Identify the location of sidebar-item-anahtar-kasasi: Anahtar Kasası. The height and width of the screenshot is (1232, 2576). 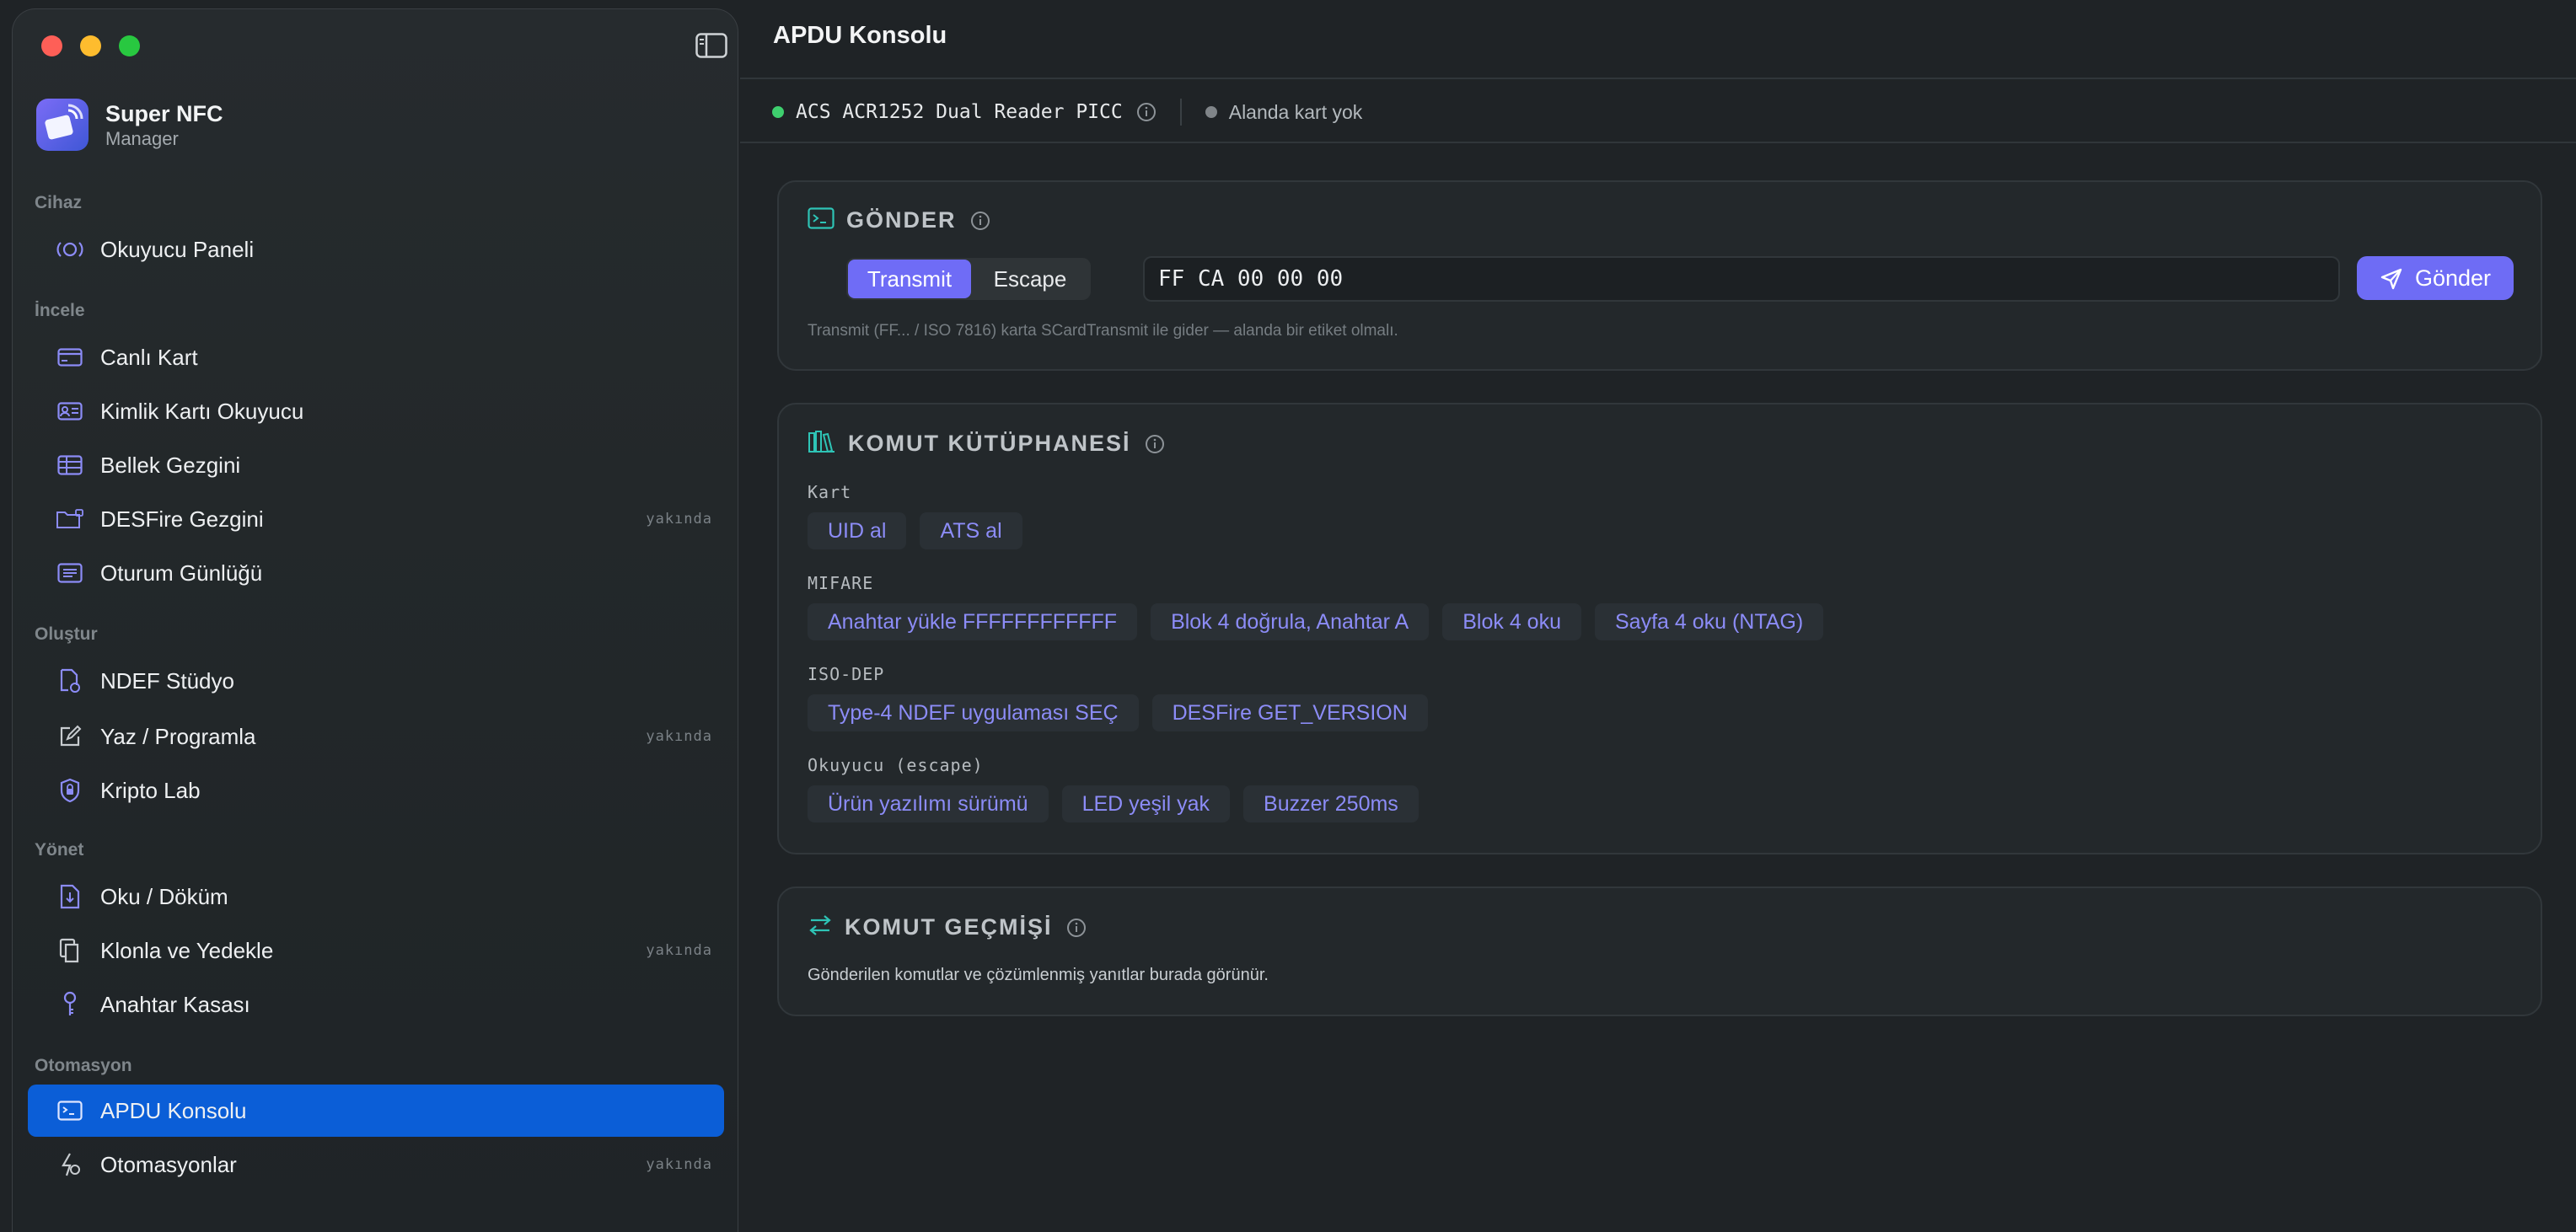
(376, 1005).